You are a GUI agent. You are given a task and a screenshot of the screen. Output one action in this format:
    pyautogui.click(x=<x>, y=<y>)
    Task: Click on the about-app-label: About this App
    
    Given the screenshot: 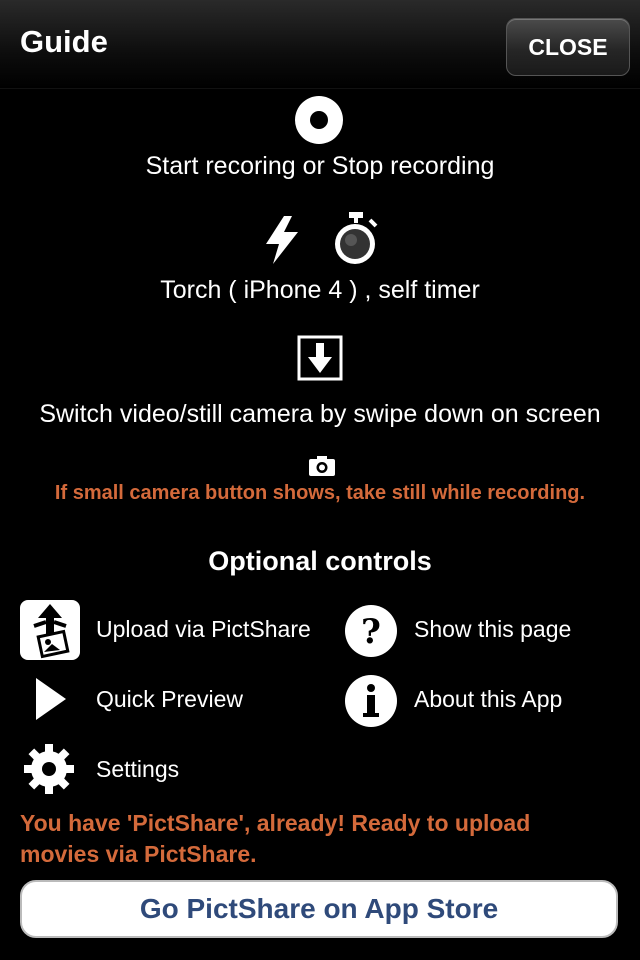 What is the action you would take?
    pyautogui.click(x=488, y=699)
    